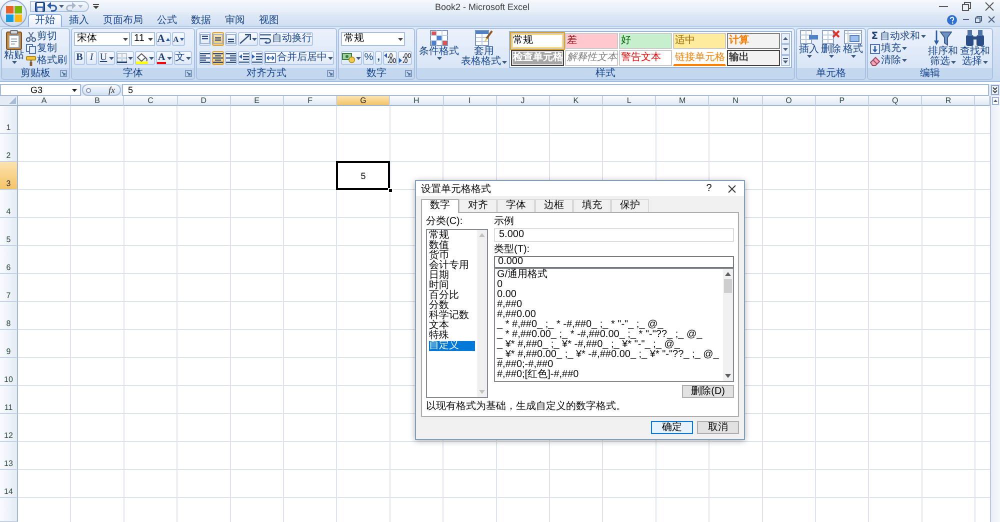  What do you see at coordinates (178, 39) in the screenshot?
I see `shrink-font-button: A` at bounding box center [178, 39].